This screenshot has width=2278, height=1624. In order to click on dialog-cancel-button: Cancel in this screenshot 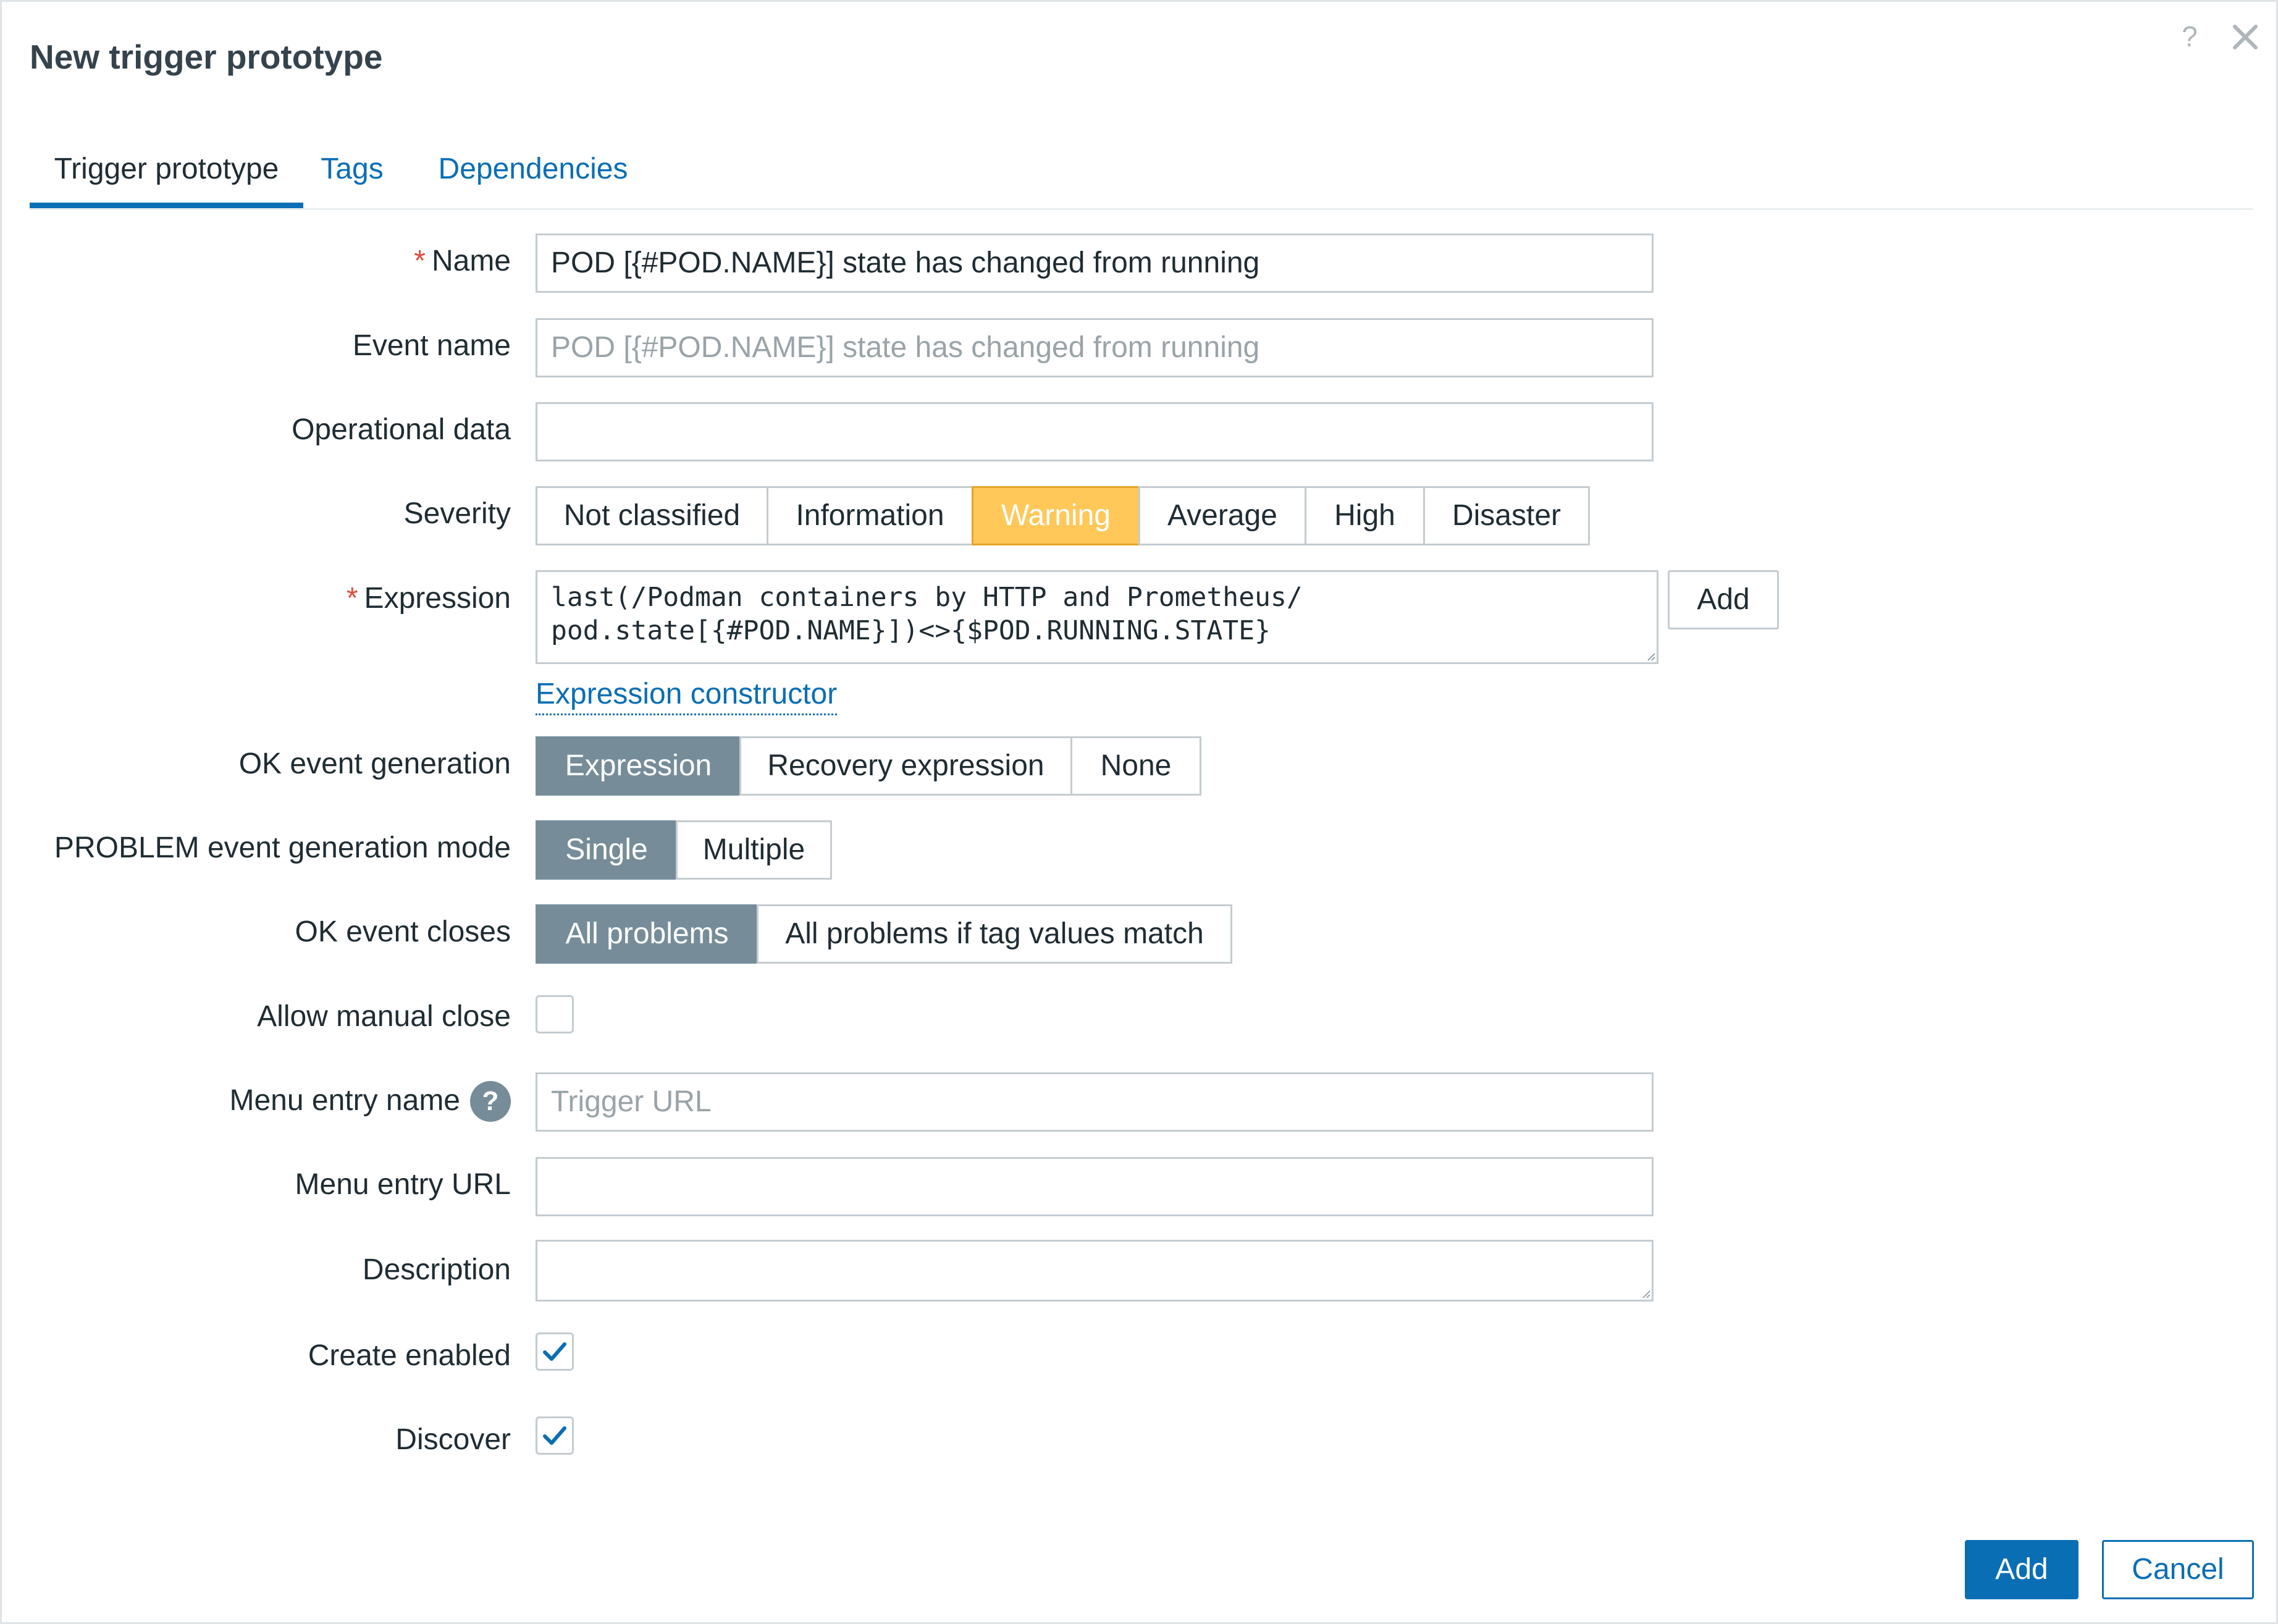, I will do `click(2178, 1569)`.